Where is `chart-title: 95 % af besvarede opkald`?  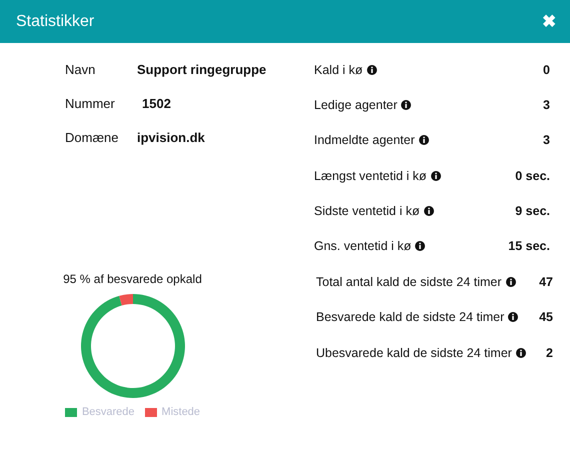
chart-title: 95 % af besvarede opkald is located at coordinates (132, 279).